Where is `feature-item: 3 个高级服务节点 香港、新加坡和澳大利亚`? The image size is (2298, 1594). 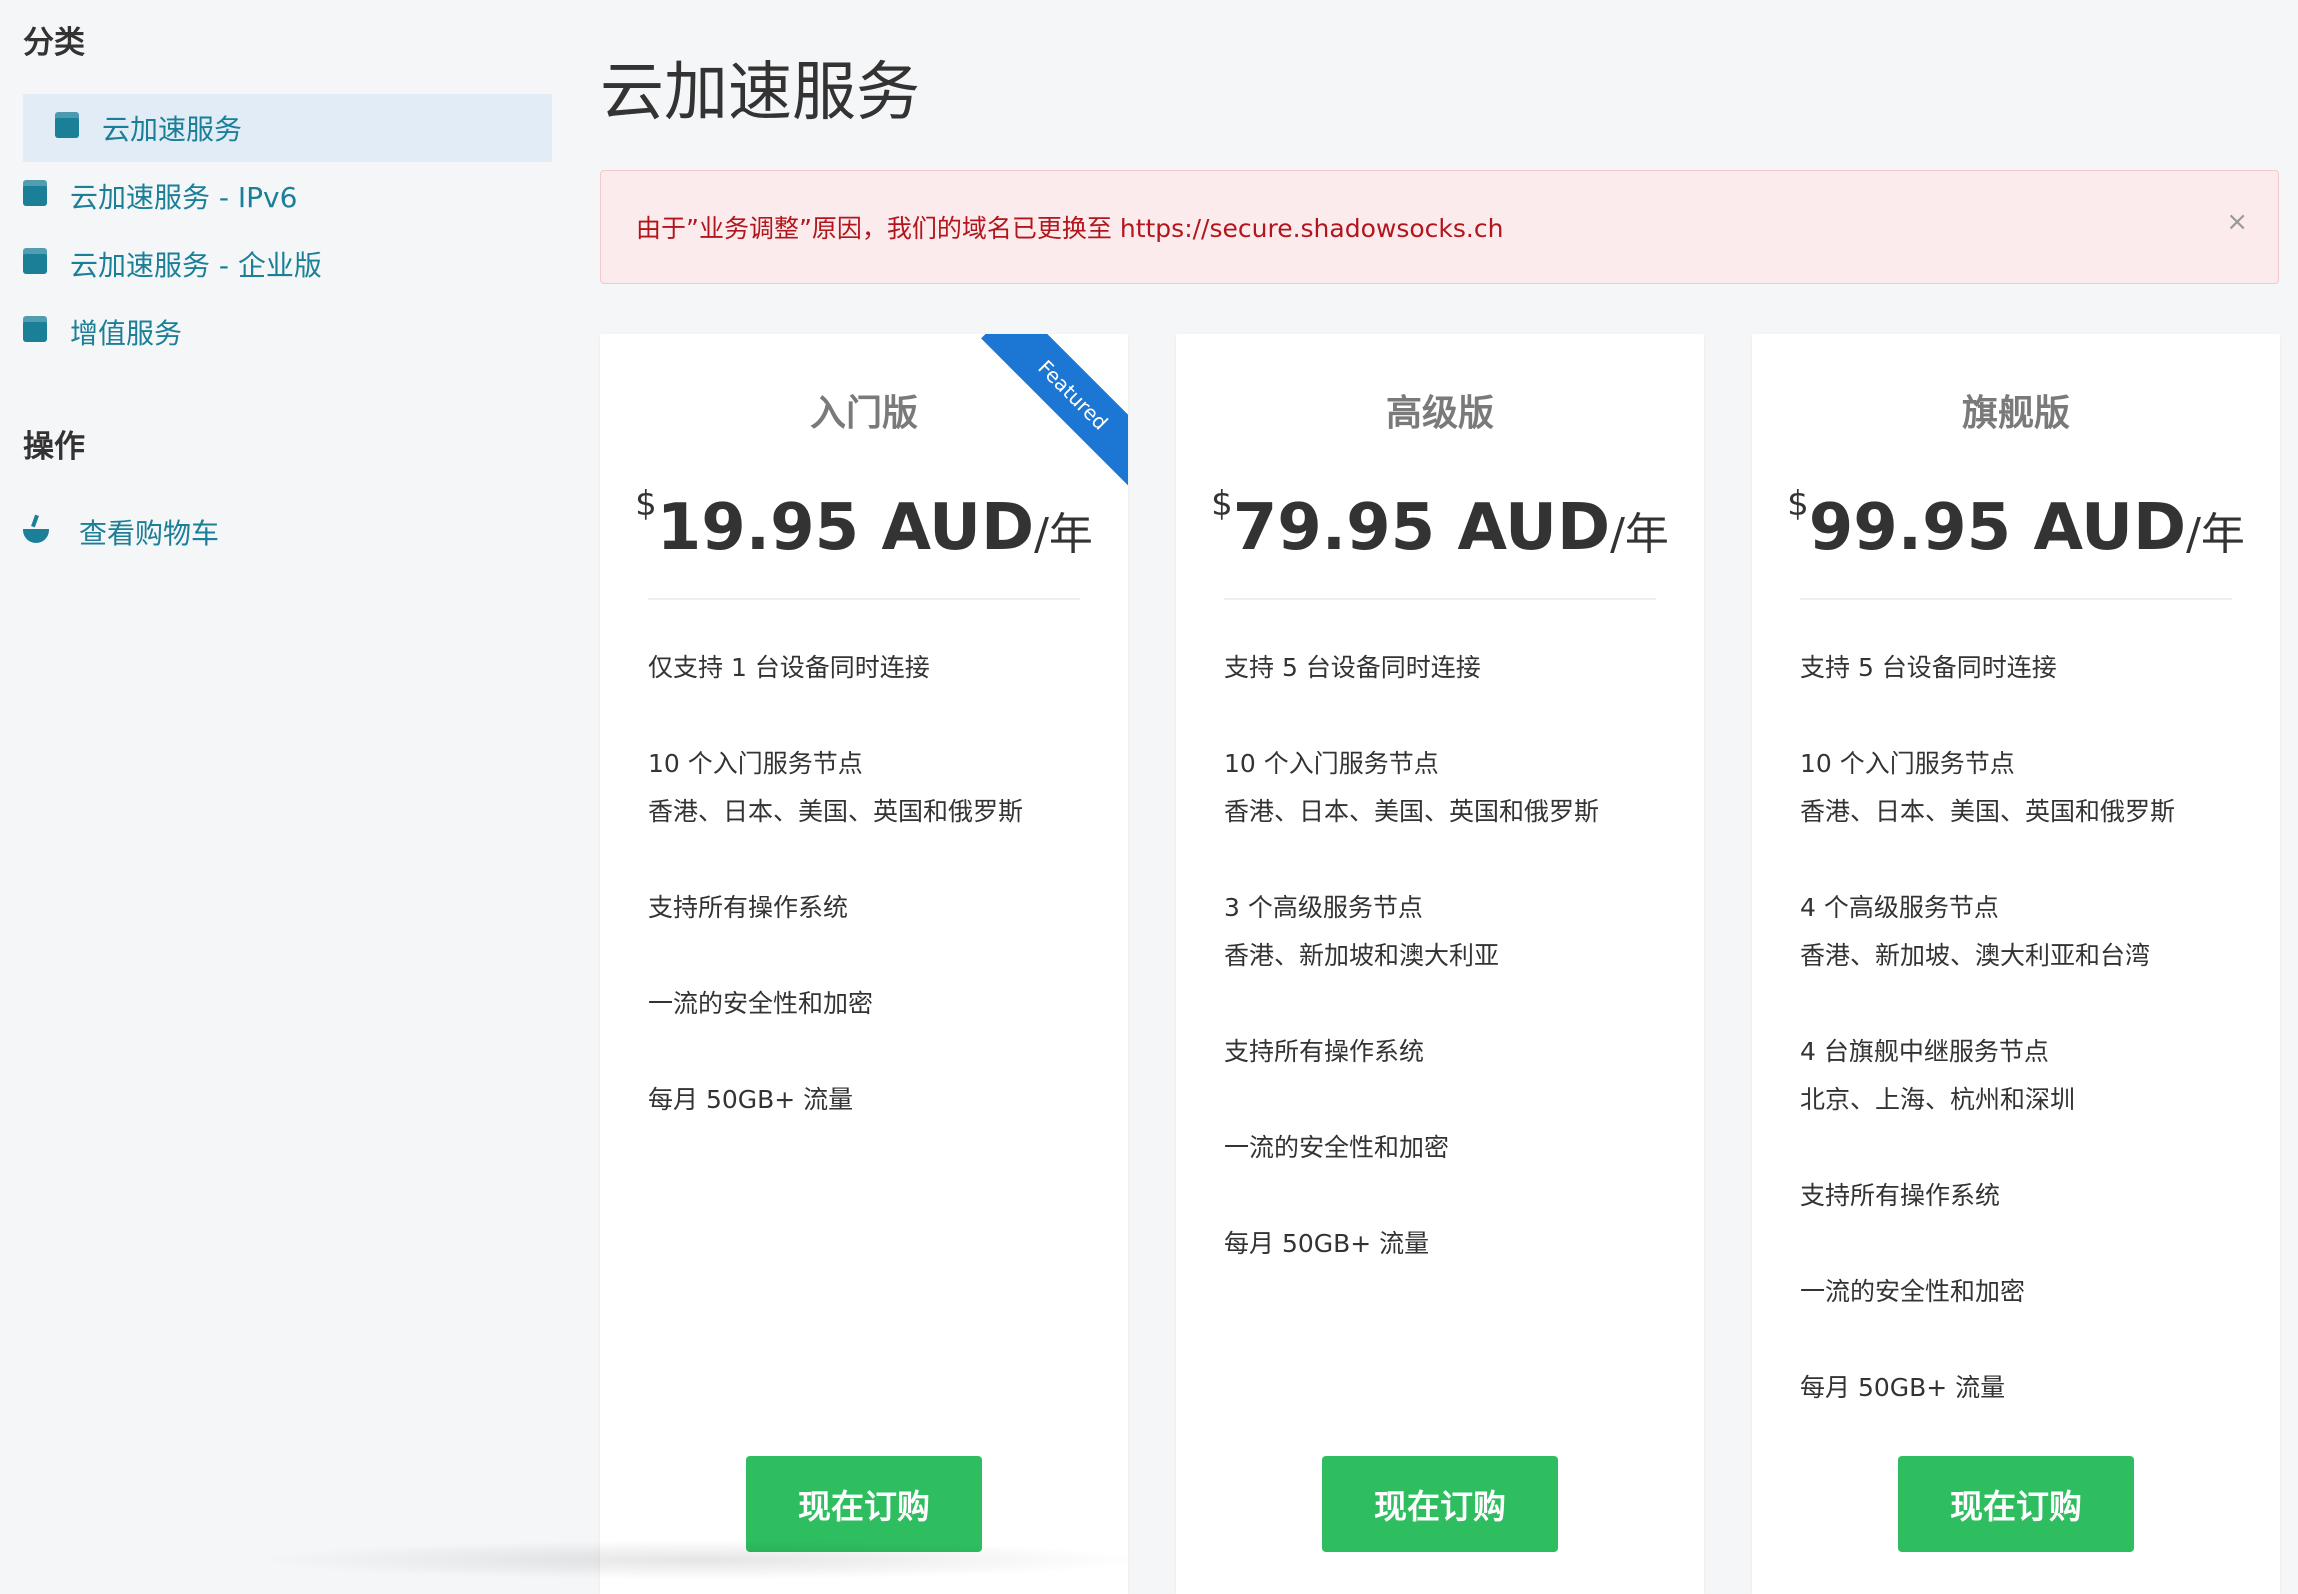 feature-item: 3 个高级服务节点 香港、新加坡和澳大利亚 is located at coordinates (1362, 931).